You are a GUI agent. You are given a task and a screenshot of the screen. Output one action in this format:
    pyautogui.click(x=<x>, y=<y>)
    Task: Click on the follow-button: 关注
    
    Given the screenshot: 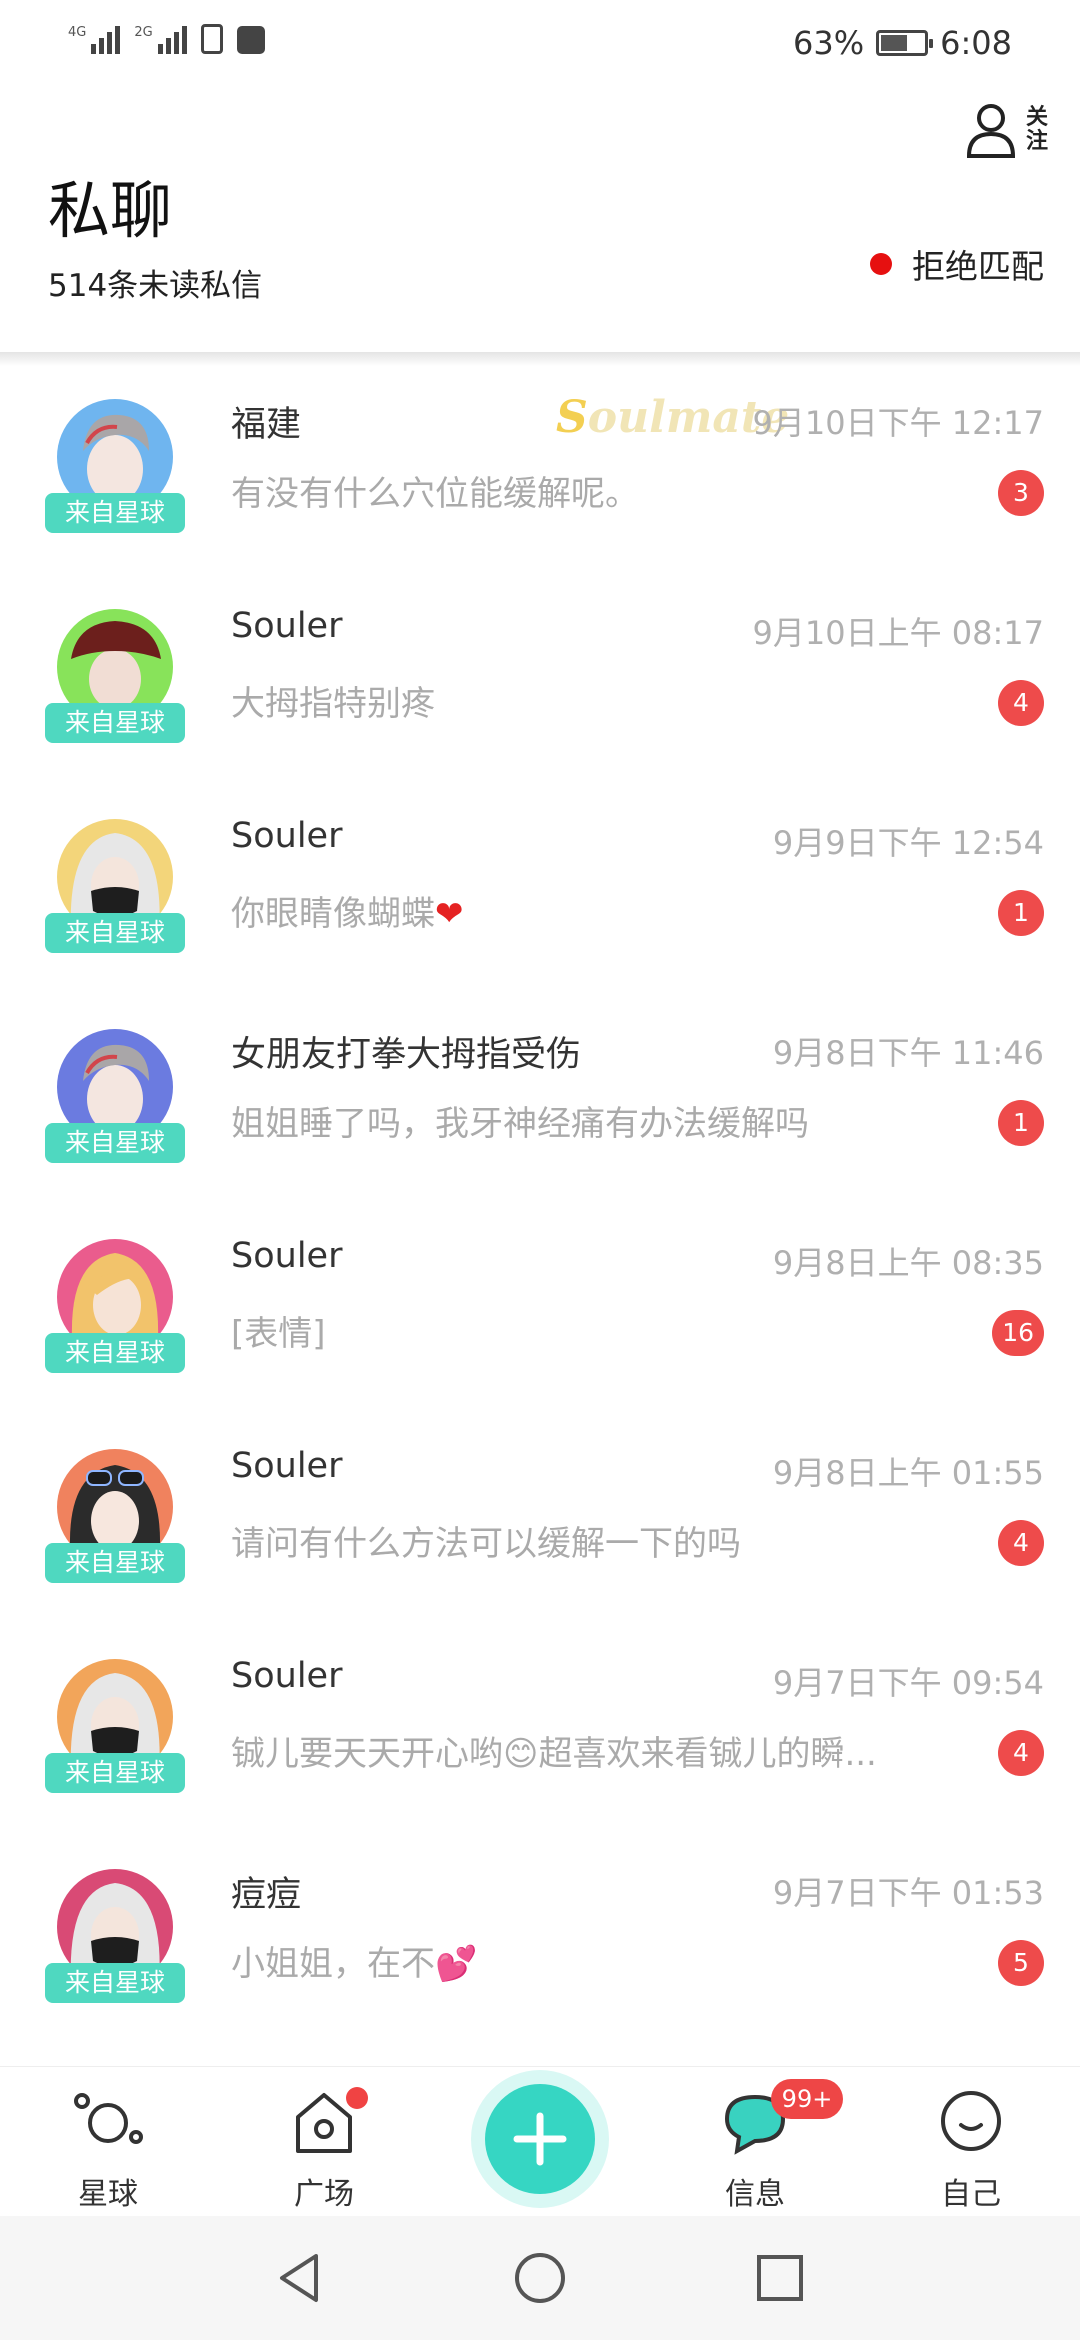 What is the action you would take?
    pyautogui.click(x=1008, y=130)
    